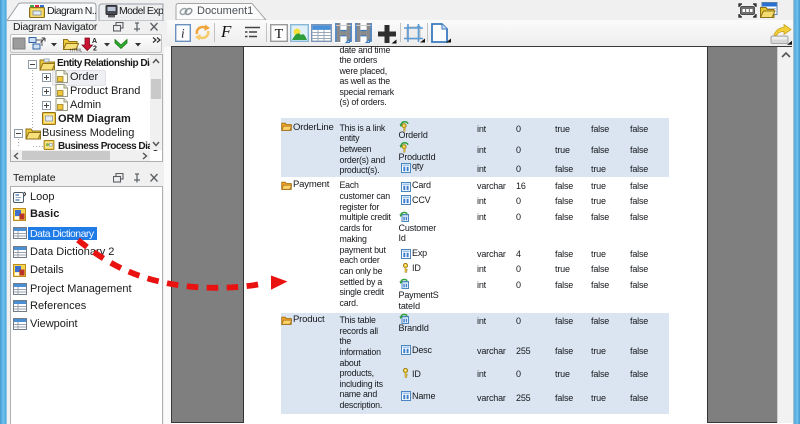 The image size is (800, 424). I want to click on svg-text: i, so click(183, 33).